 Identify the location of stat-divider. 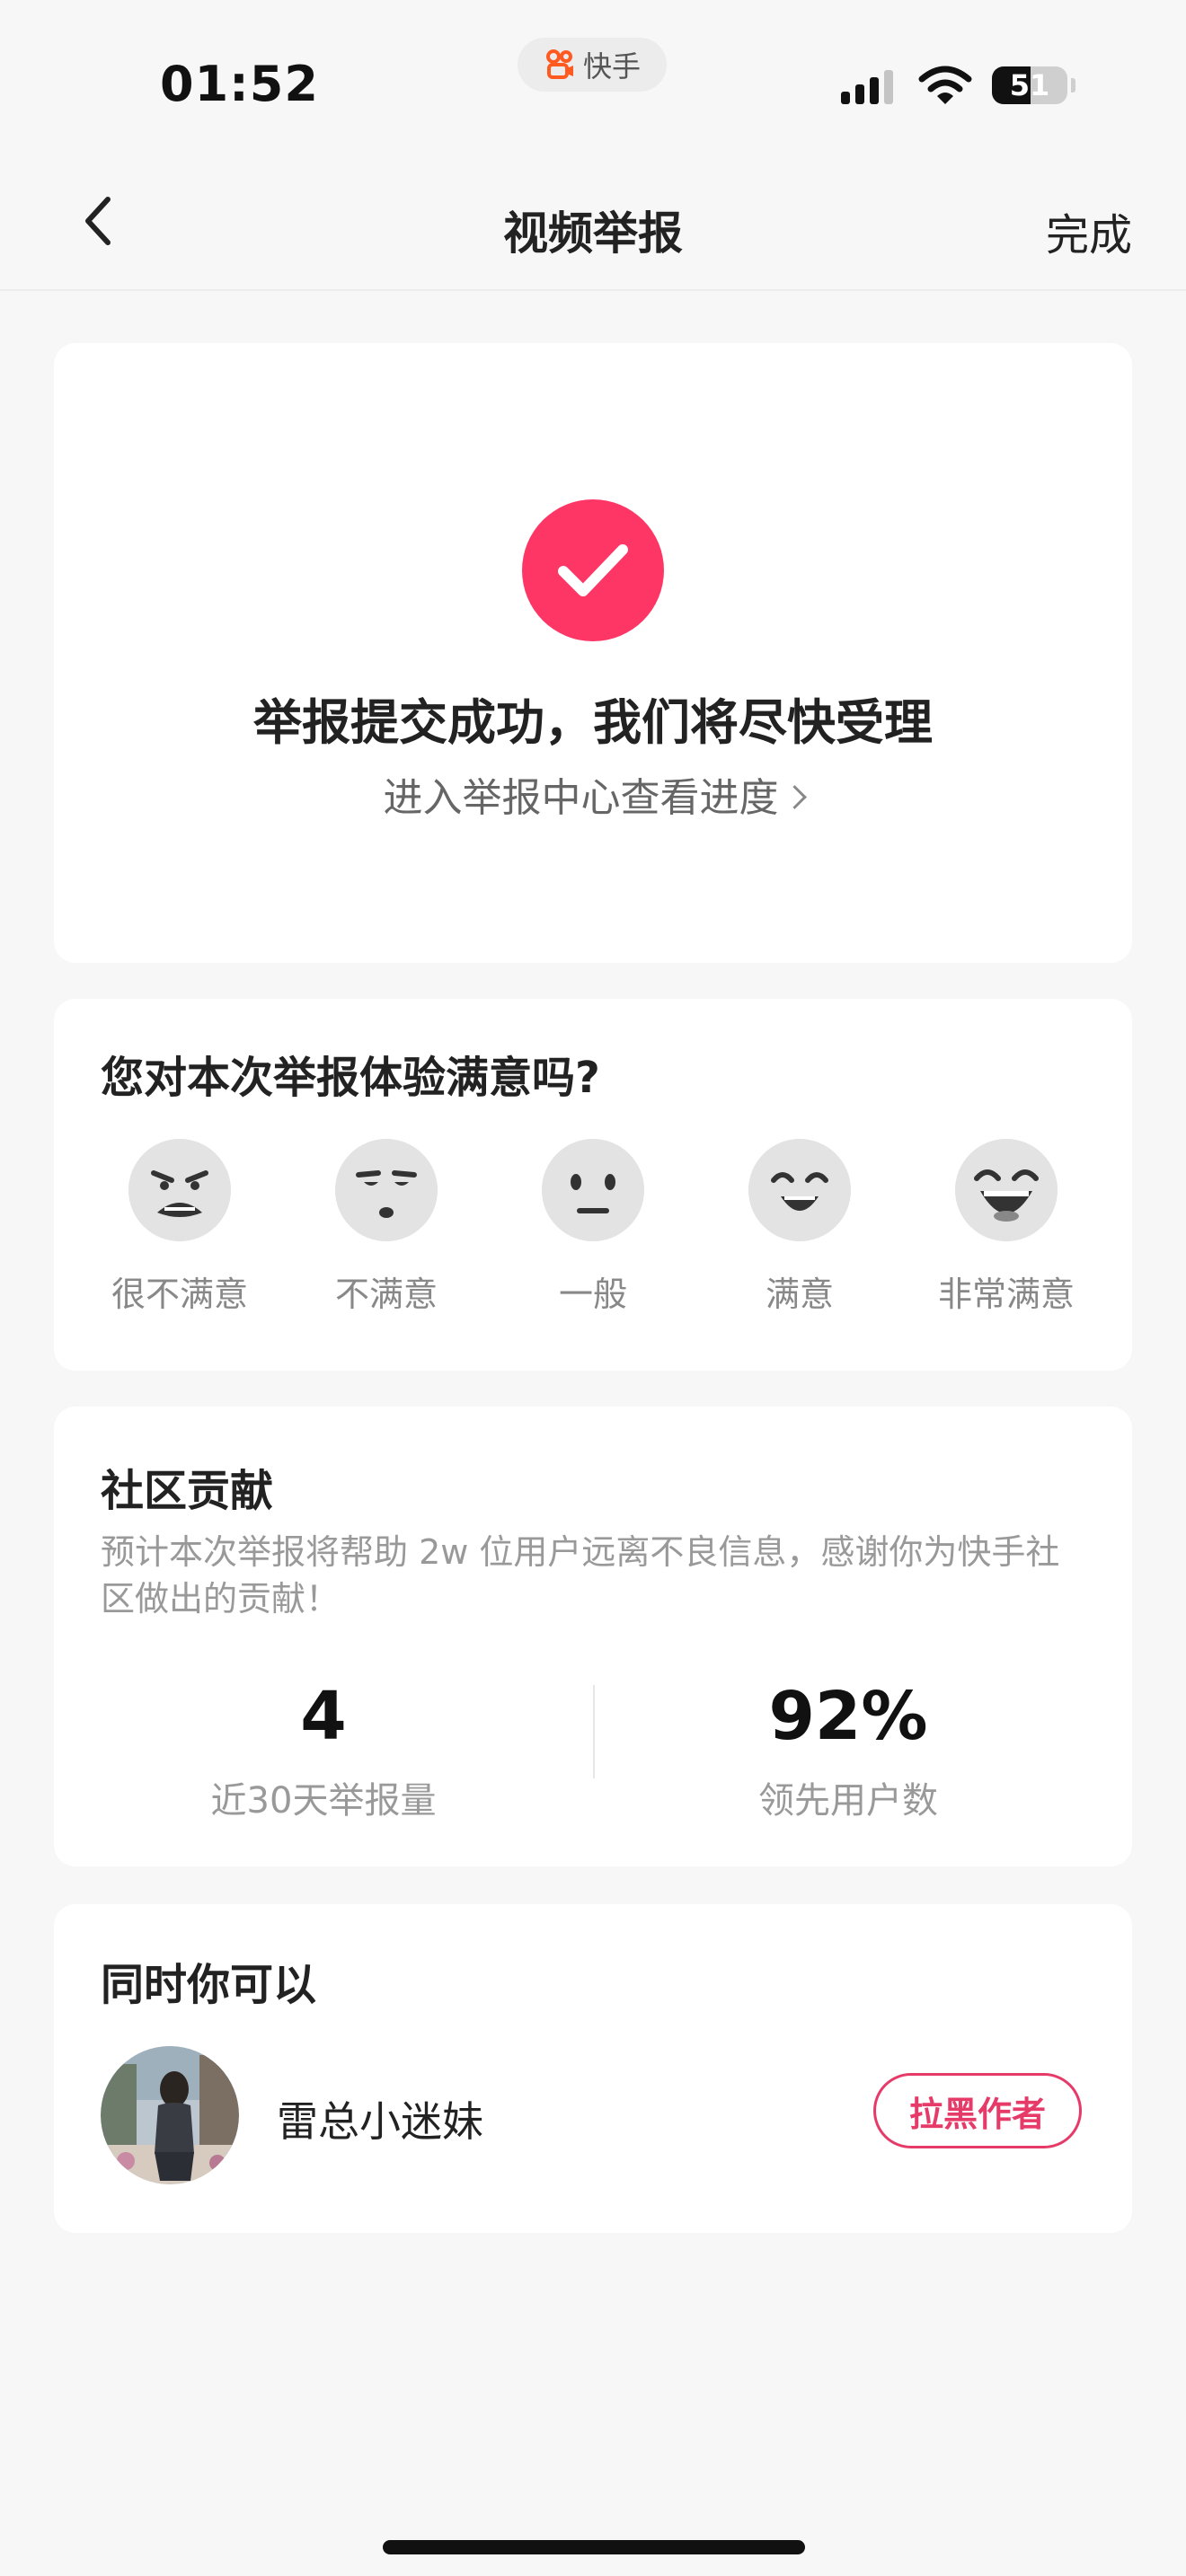
(594, 1731).